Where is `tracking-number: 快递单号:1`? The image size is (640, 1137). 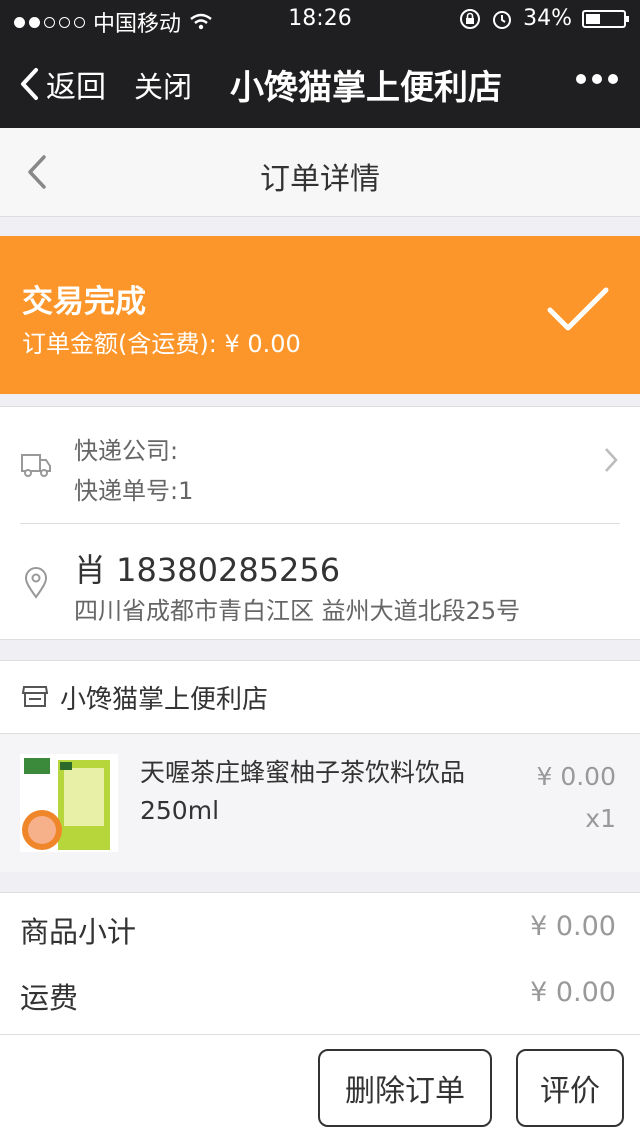
tracking-number: 快递单号:1 is located at coordinates (134, 491).